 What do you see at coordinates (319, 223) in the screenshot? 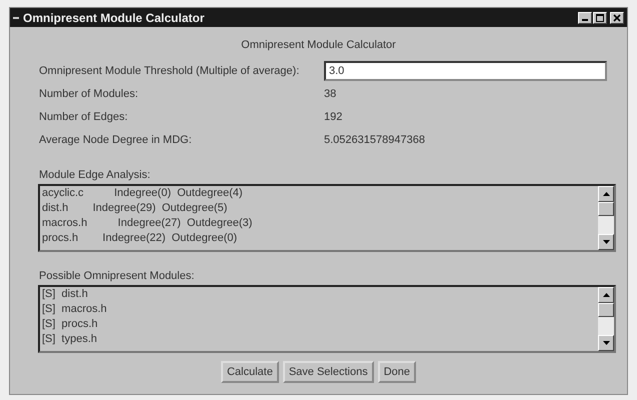
I see `list-item: macros.h Indegree(27) Outdegree(3)` at bounding box center [319, 223].